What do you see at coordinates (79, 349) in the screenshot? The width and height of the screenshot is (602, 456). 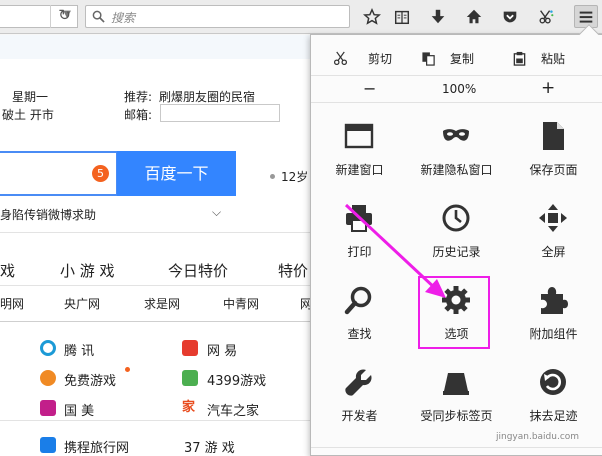 I see `link-tencent: 腾 讯` at bounding box center [79, 349].